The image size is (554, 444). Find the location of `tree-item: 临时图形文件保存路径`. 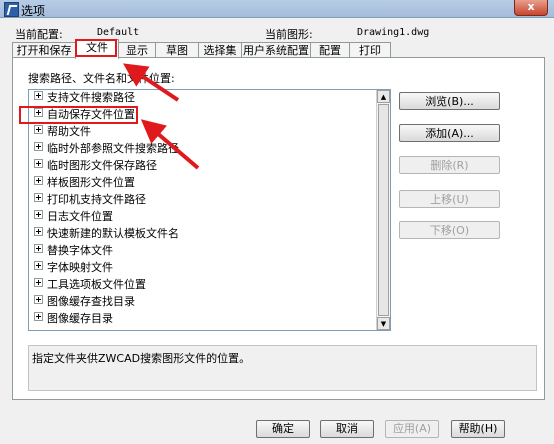

tree-item: 临时图形文件保存路径 is located at coordinates (95, 166).